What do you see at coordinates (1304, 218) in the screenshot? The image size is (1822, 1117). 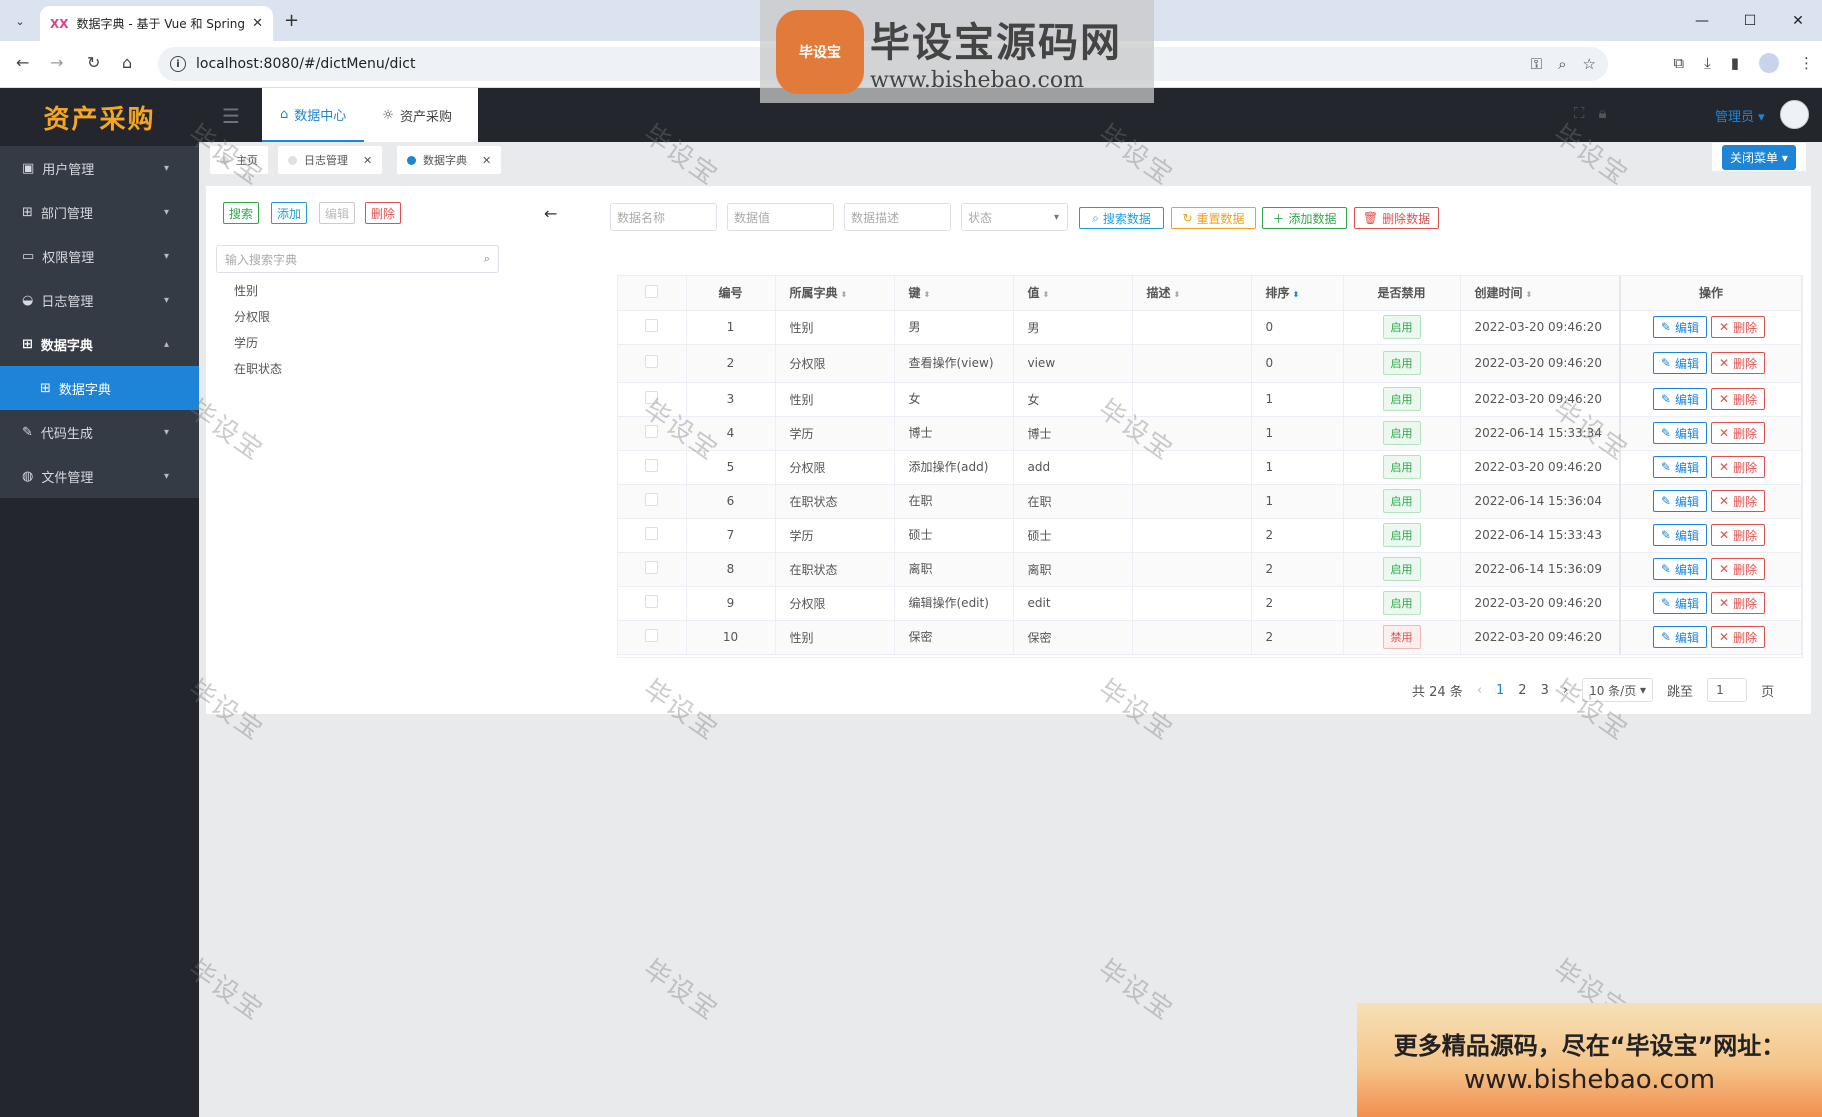 I see `add-data-button: ＋添加数据` at bounding box center [1304, 218].